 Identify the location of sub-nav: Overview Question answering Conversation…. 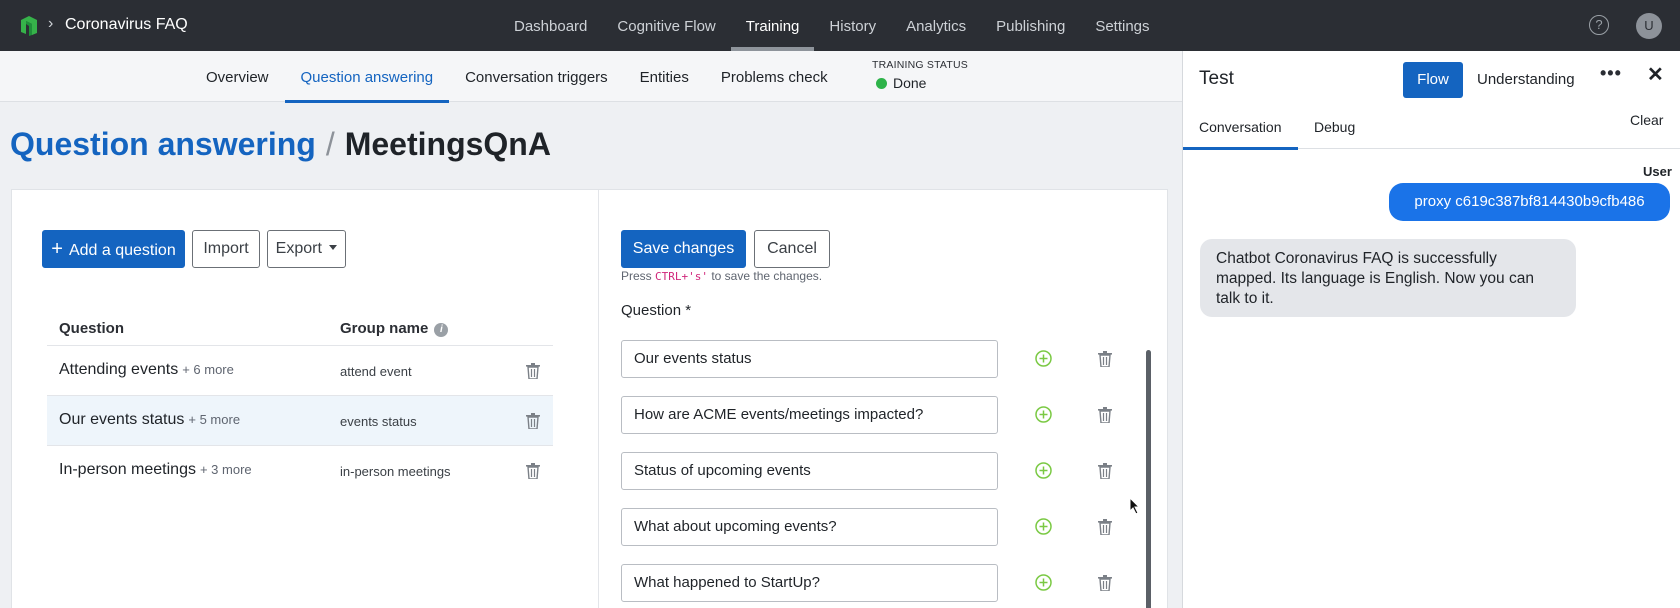
(517, 77).